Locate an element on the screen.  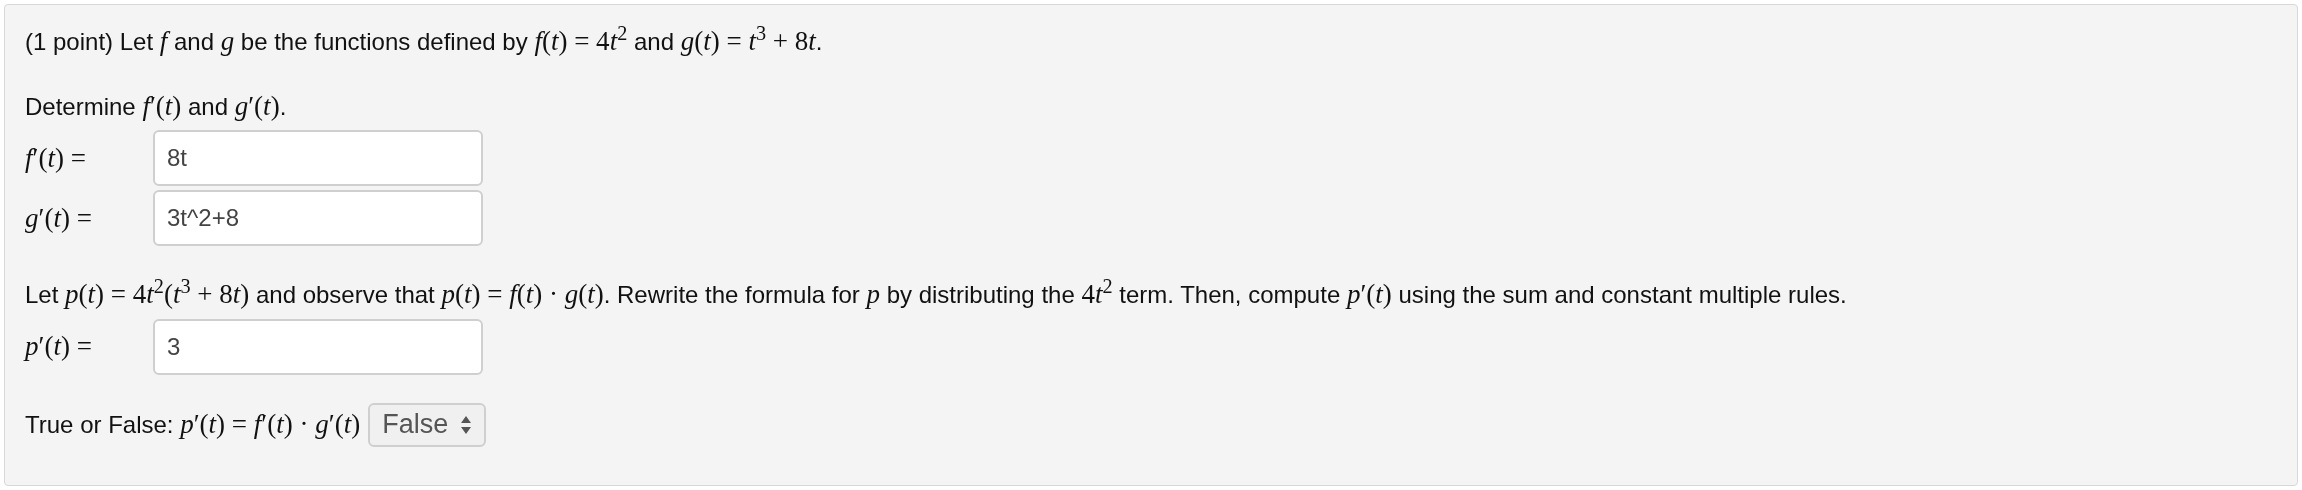
question-text: True or False: p′(t) = f′(t) · g′(t) is located at coordinates (193, 425).